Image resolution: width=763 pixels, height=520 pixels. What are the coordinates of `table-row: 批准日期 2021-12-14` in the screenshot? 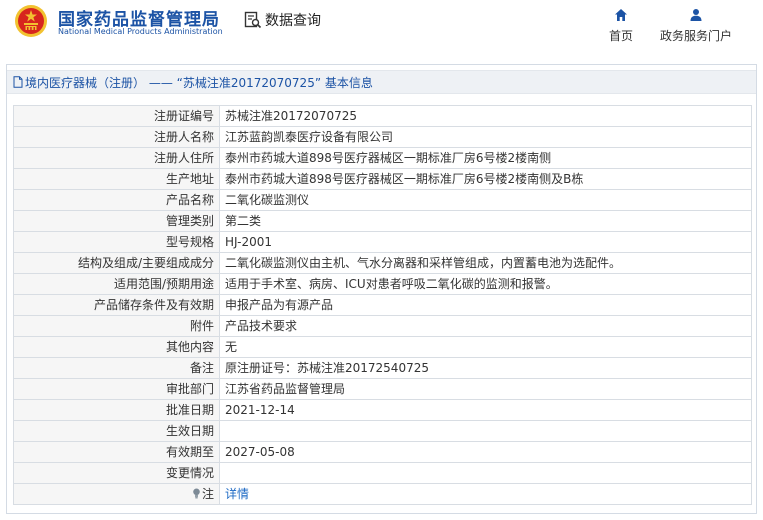 It's located at (382, 410).